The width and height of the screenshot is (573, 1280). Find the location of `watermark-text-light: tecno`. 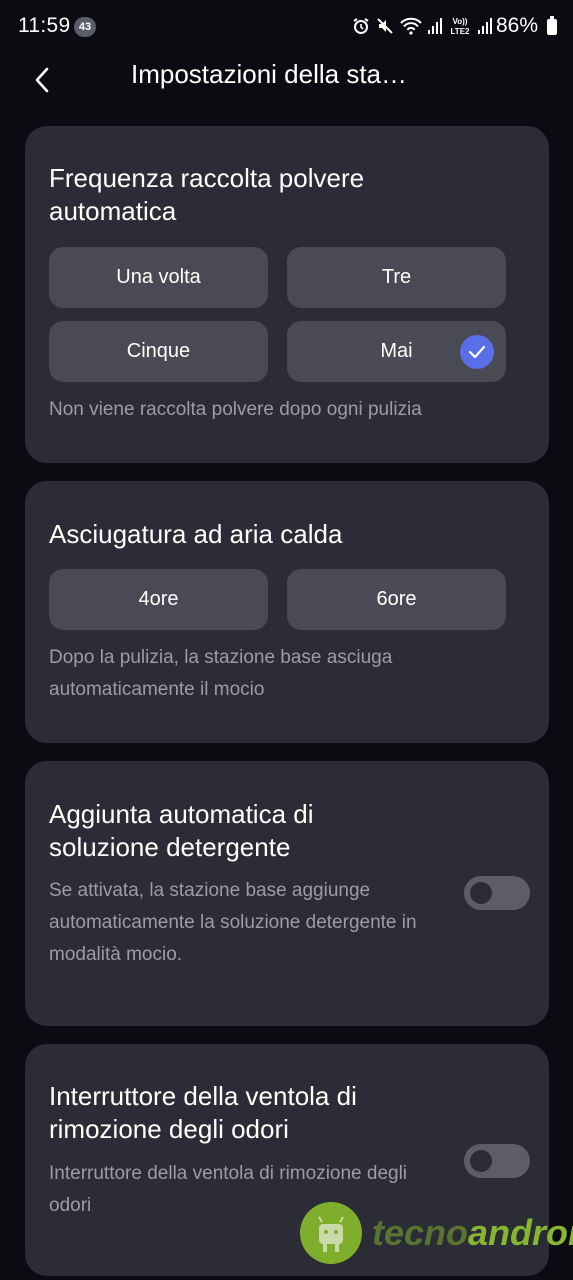

watermark-text-light: tecno is located at coordinates (420, 1232).